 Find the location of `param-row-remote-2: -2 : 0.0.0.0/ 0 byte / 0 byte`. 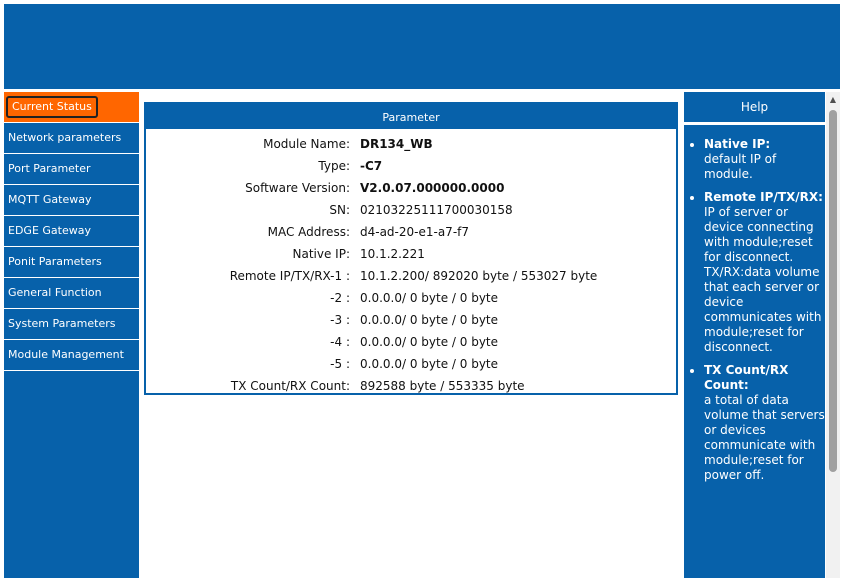

param-row-remote-2: -2 : 0.0.0.0/ 0 byte / 0 byte is located at coordinates (411, 298).